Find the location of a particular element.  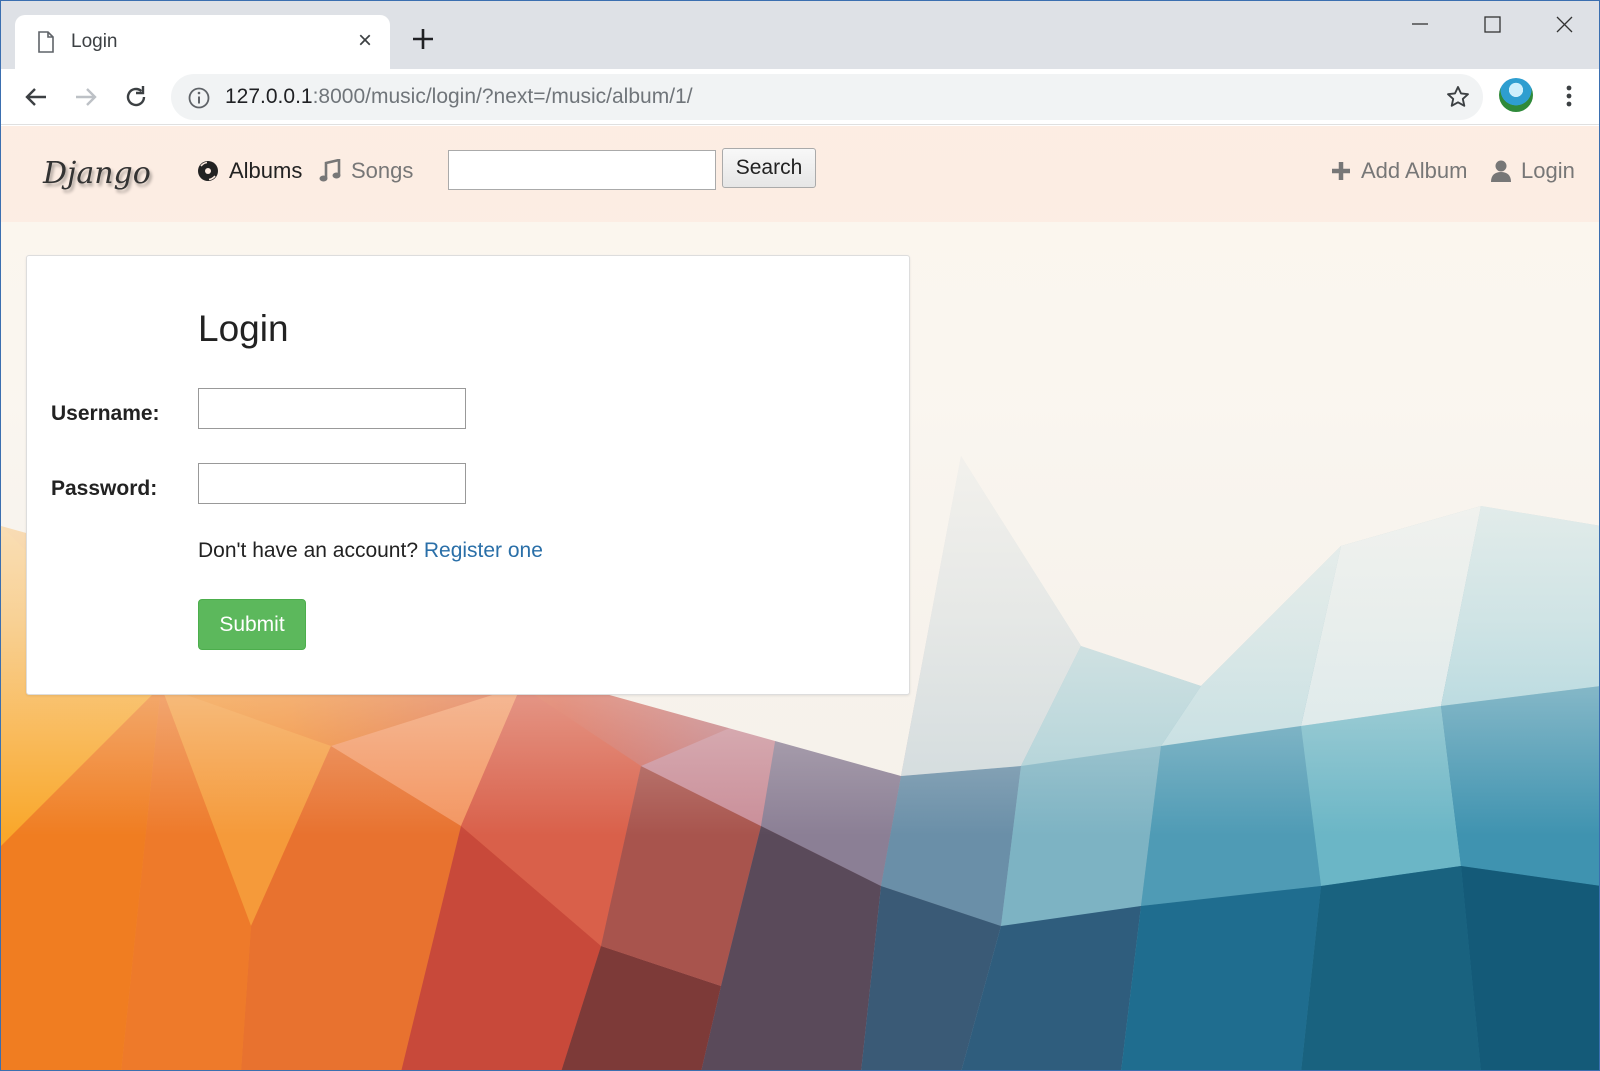

tab-close-icon: × is located at coordinates (365, 41).